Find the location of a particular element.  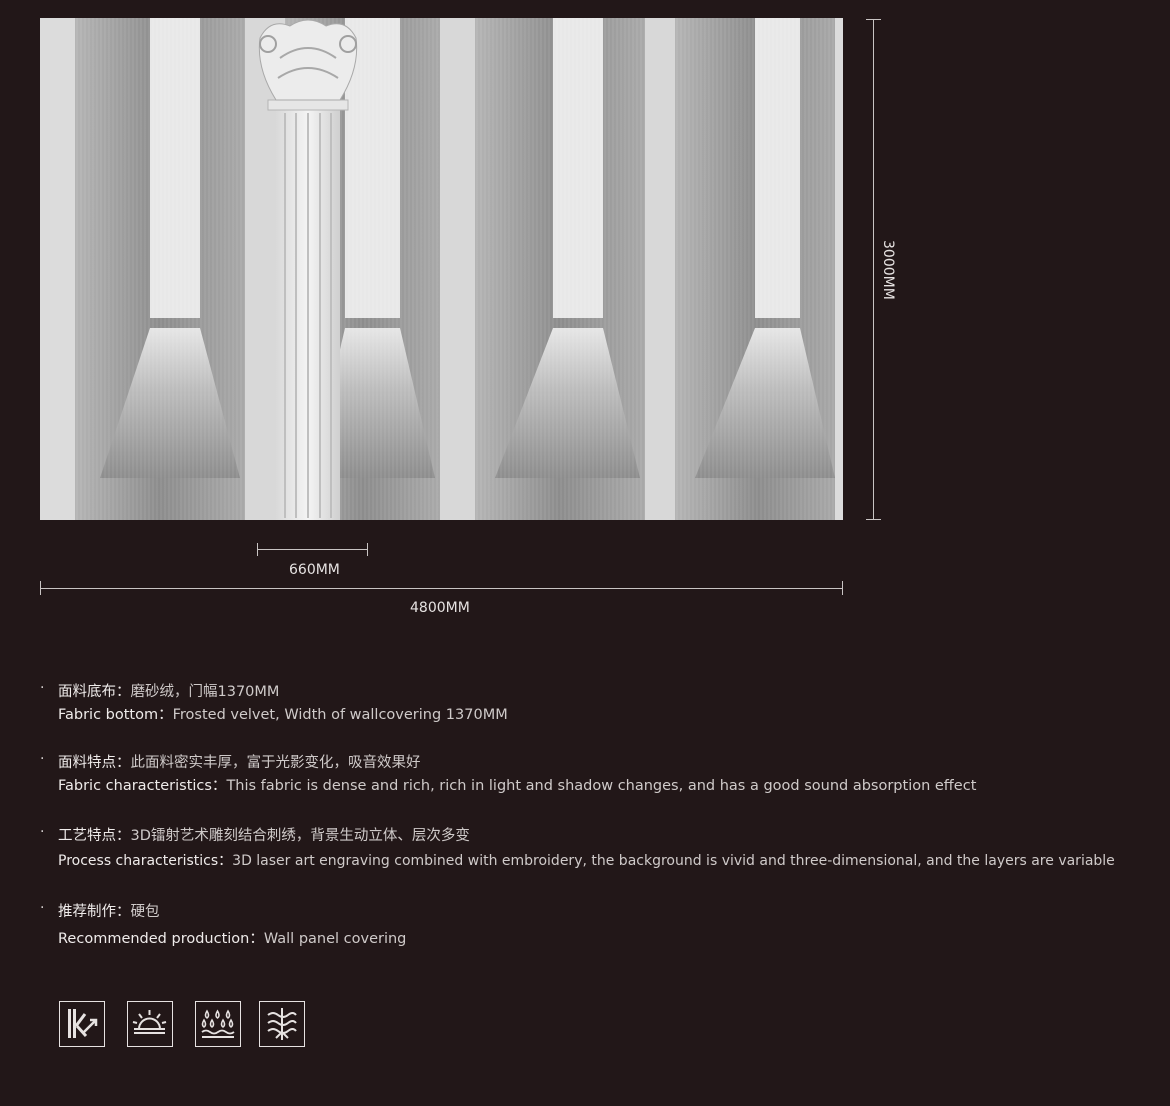

spec-cn-line: 面料特点：此面料密实丰厚，富于光影变化，吸音效果好 is located at coordinates (239, 763).